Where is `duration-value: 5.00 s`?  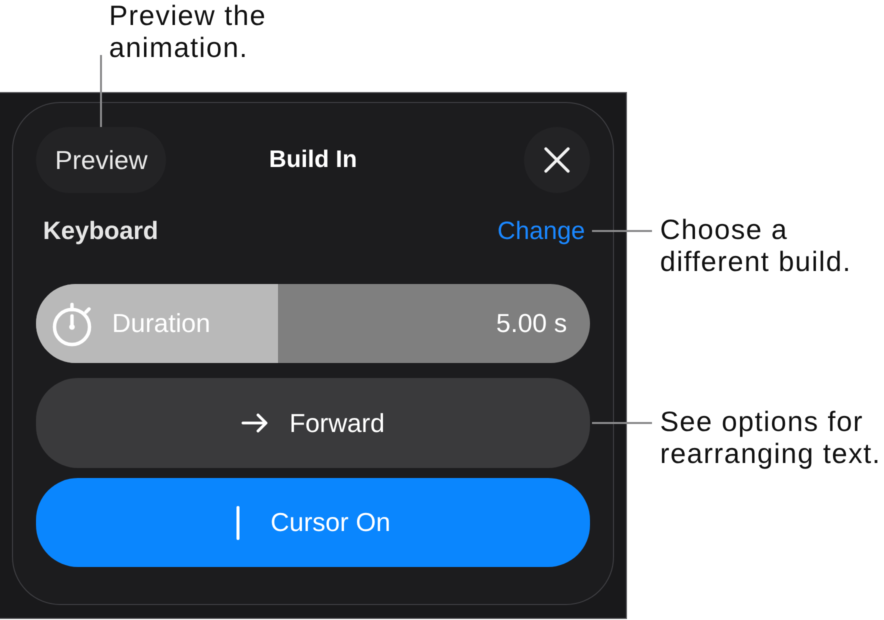
duration-value: 5.00 s is located at coordinates (531, 323).